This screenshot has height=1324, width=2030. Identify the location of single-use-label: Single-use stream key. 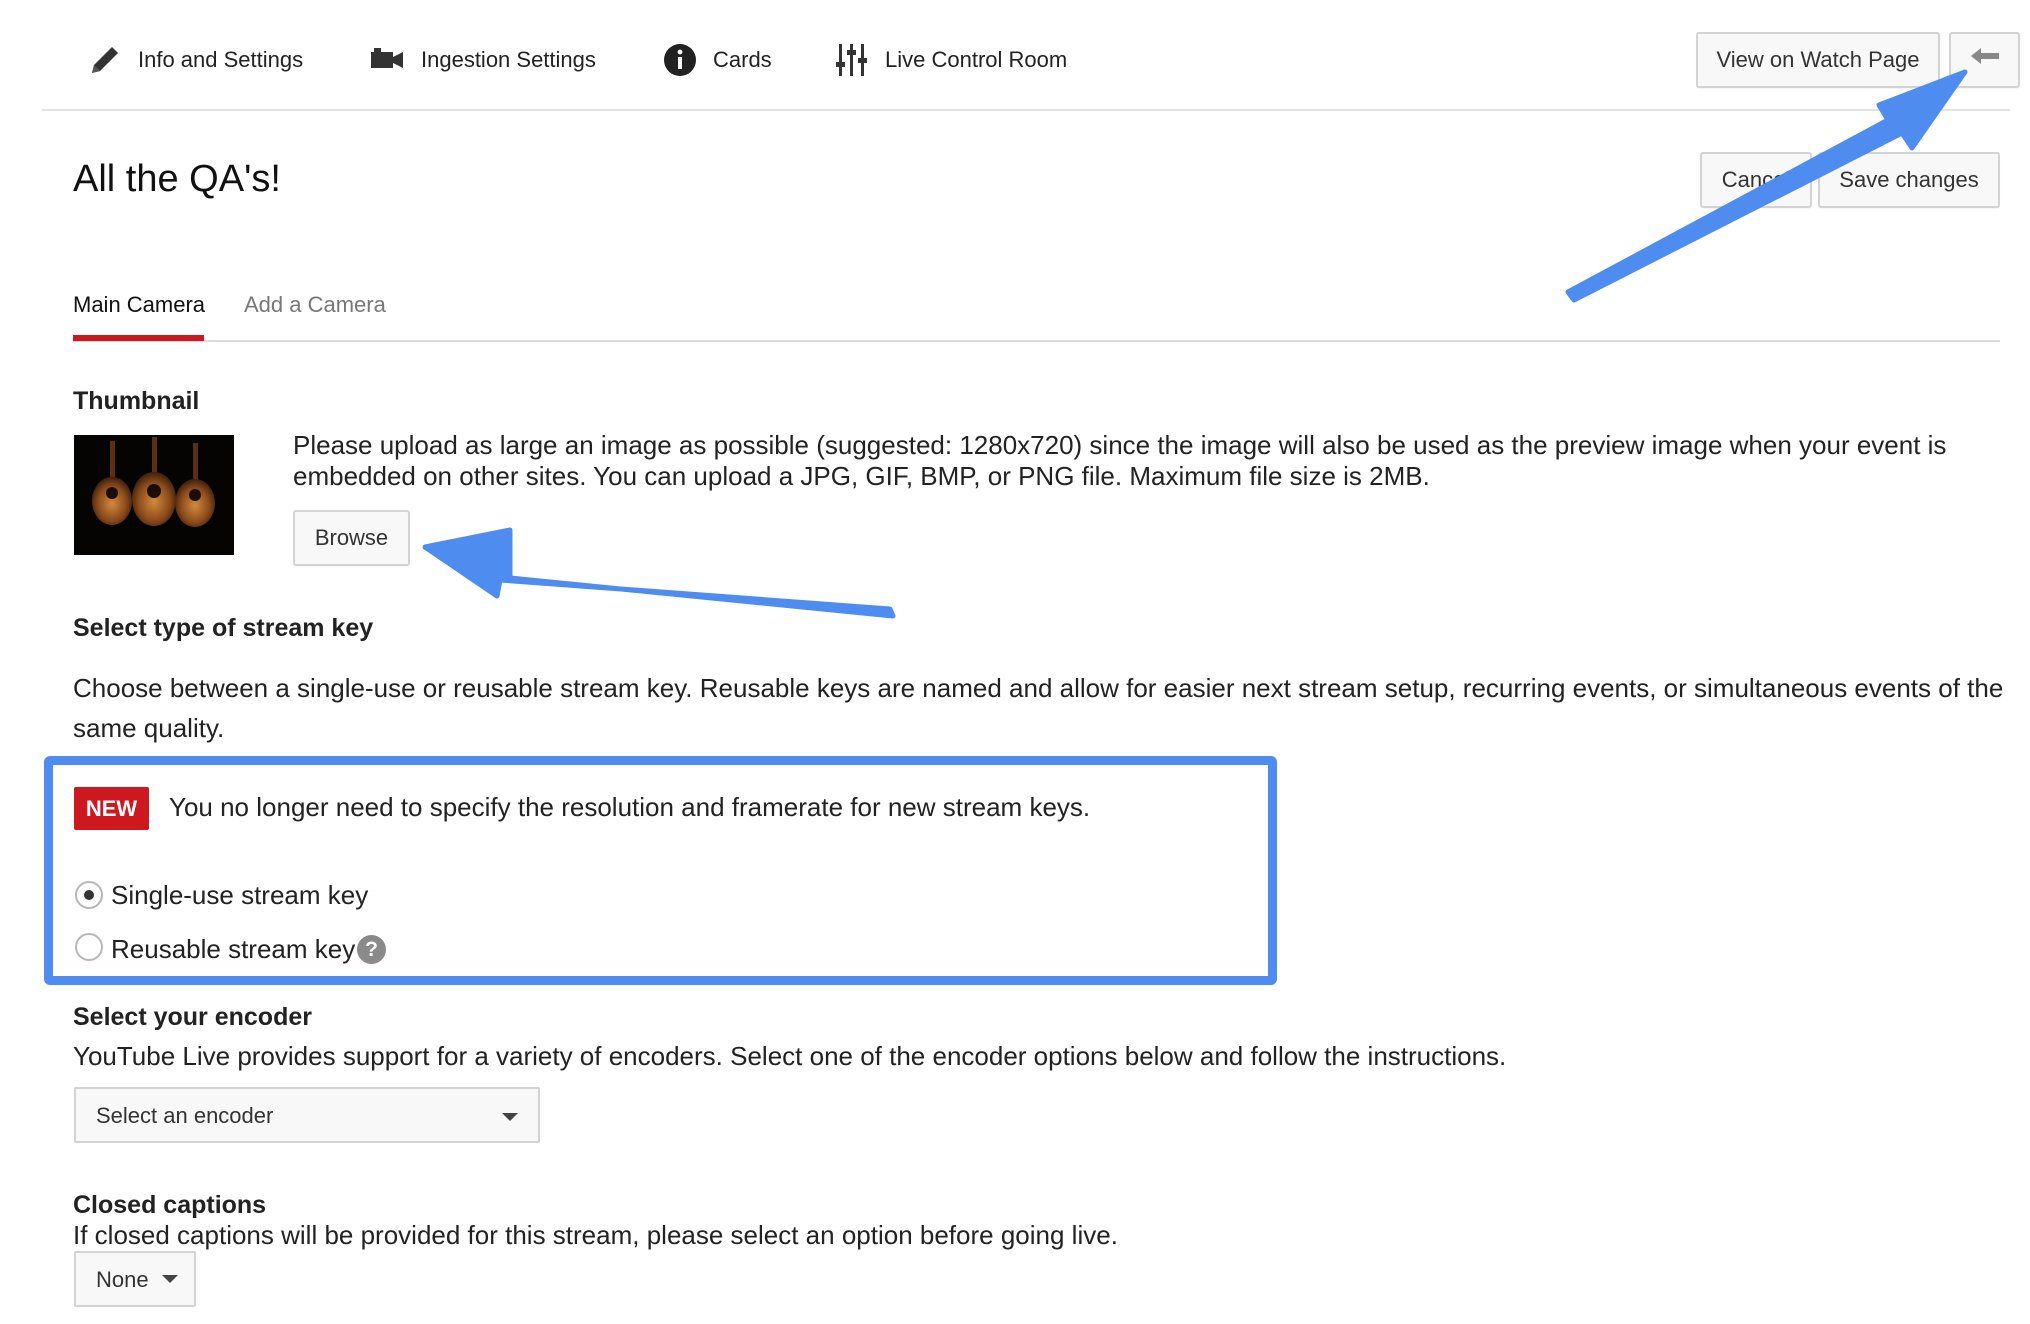
(239, 895).